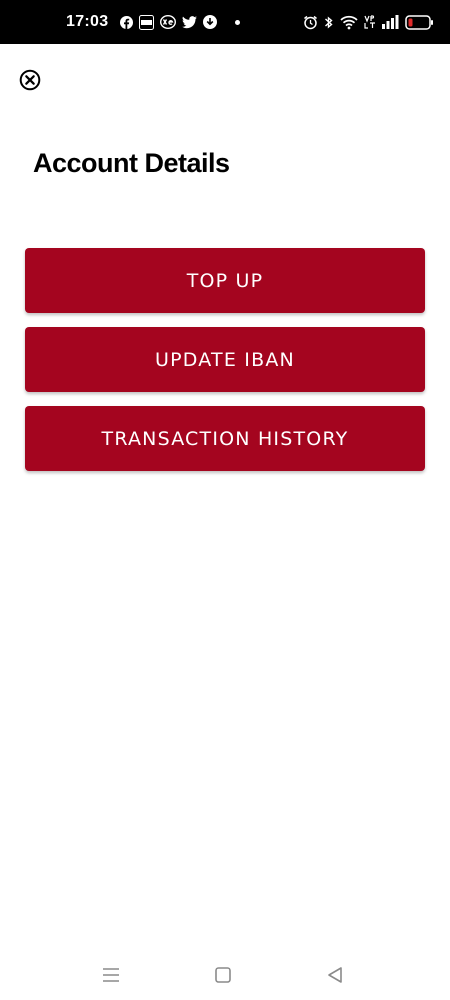 This screenshot has height=1000, width=450. Describe the element at coordinates (127, 22) in the screenshot. I see `facebook-icon` at that location.